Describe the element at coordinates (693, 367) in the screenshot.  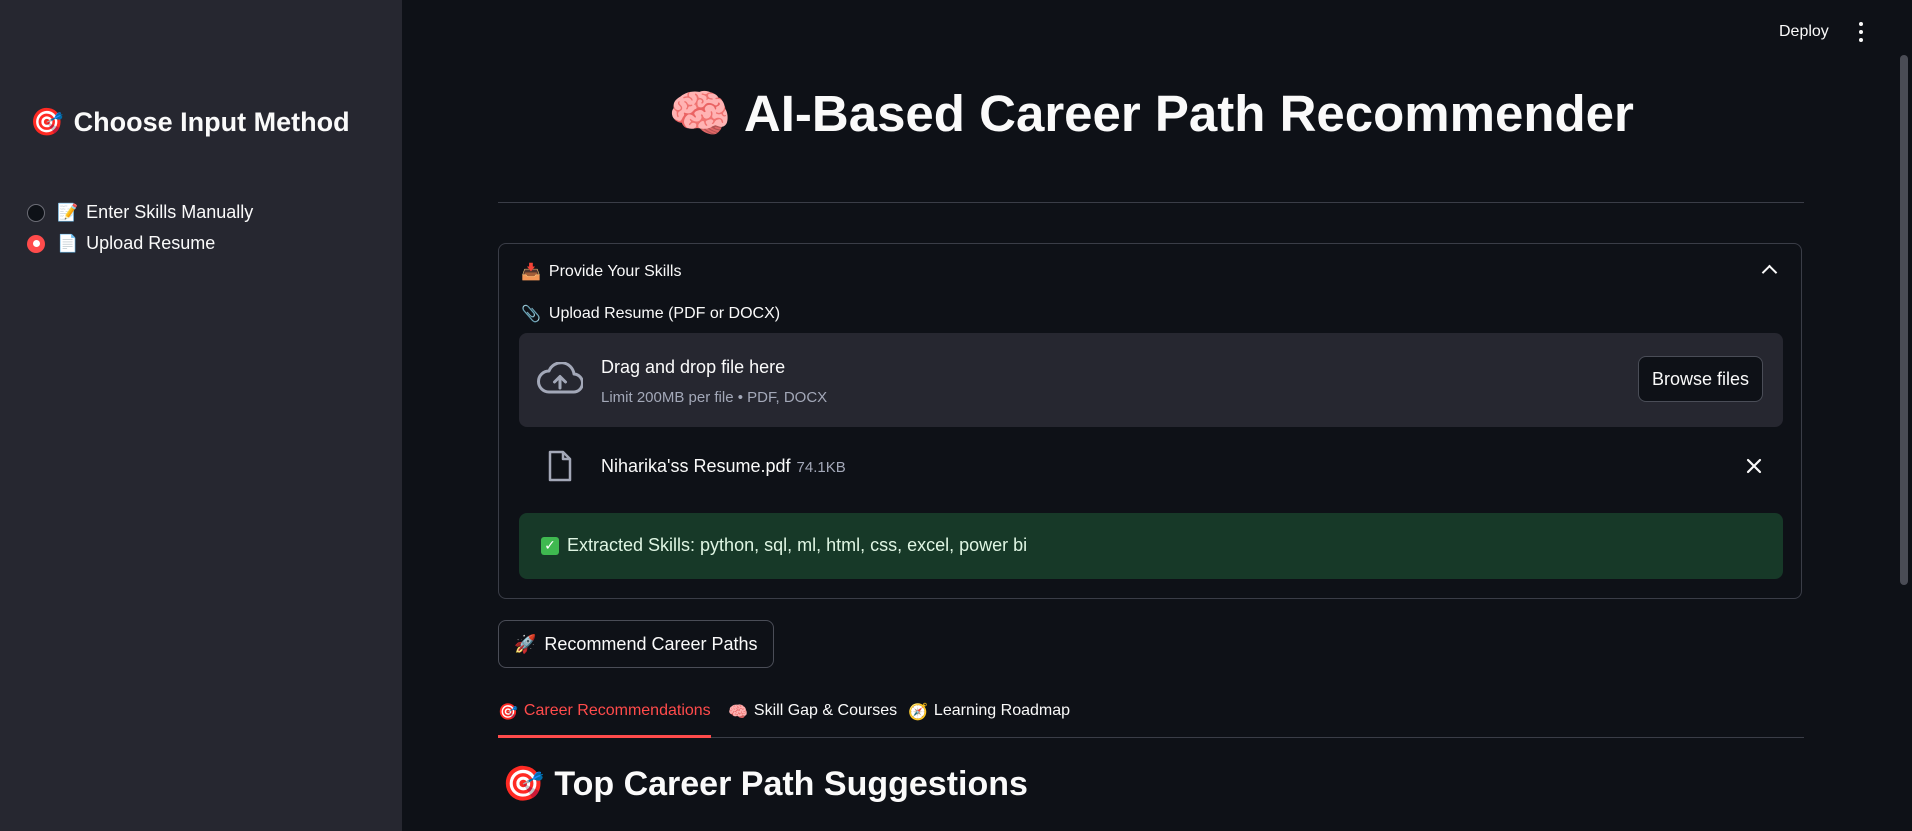
I see `dropzone-title: Drag and drop file here` at that location.